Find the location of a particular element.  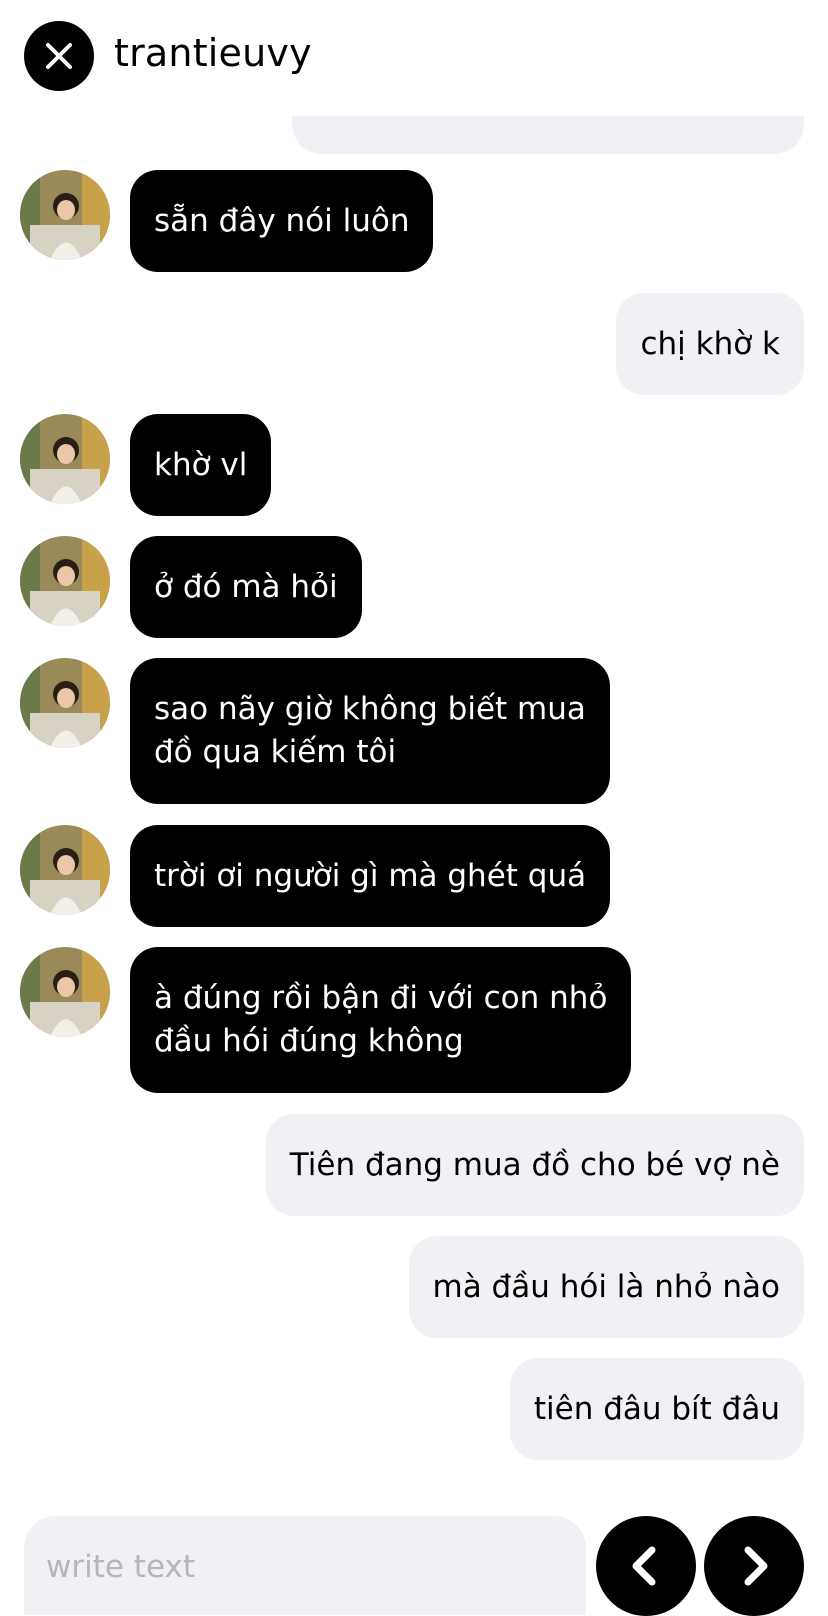

message-bubble-incoming: ở đó mà hỏi is located at coordinates (246, 587).